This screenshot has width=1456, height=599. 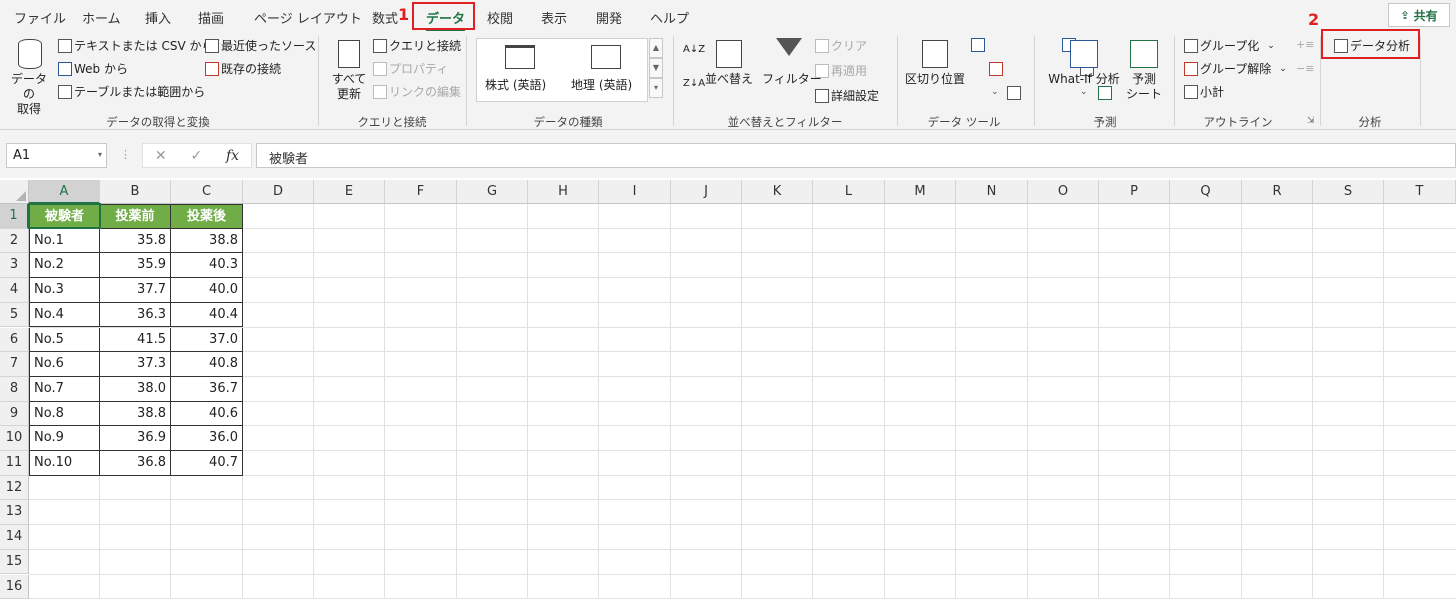 I want to click on tab-file: ファイル, so click(x=40, y=17).